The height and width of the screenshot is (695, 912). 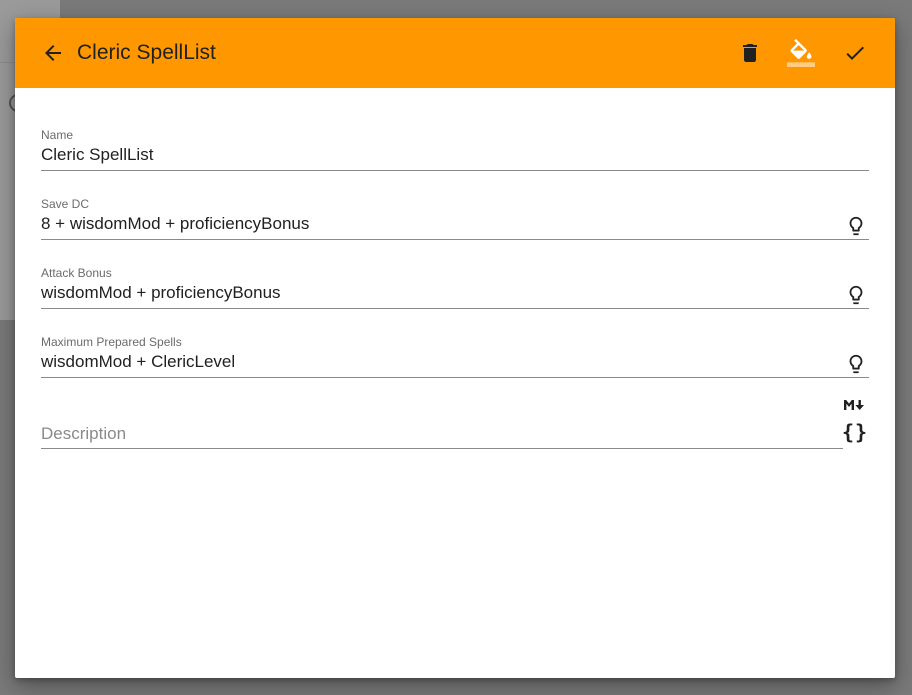 What do you see at coordinates (76, 273) in the screenshot?
I see `attack-bonus-label: Attack Bonus` at bounding box center [76, 273].